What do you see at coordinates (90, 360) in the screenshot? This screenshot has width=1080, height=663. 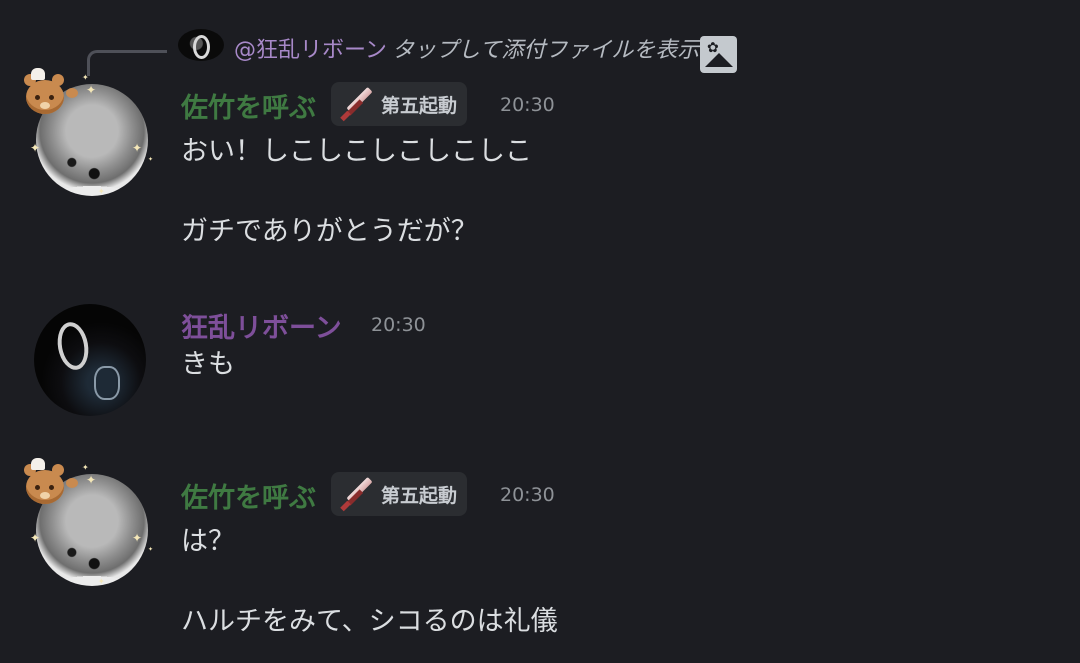 I see `avatar-kyouran` at bounding box center [90, 360].